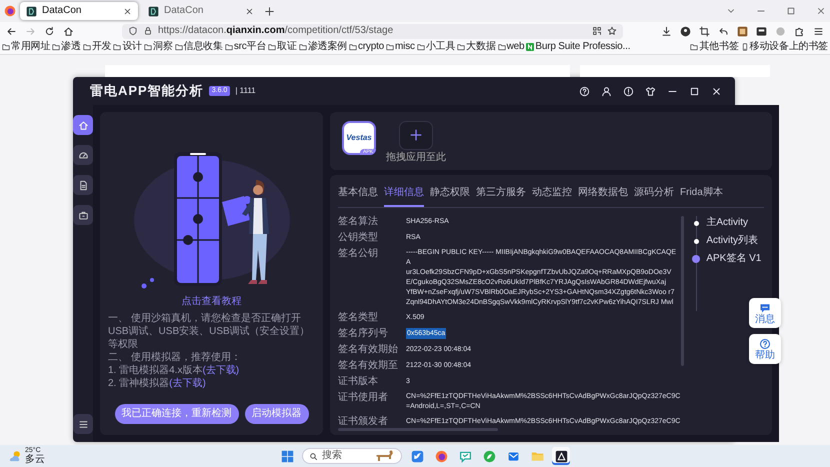 This screenshot has height=467, width=830. Describe the element at coordinates (704, 31) in the screenshot. I see `crop-icon` at that location.